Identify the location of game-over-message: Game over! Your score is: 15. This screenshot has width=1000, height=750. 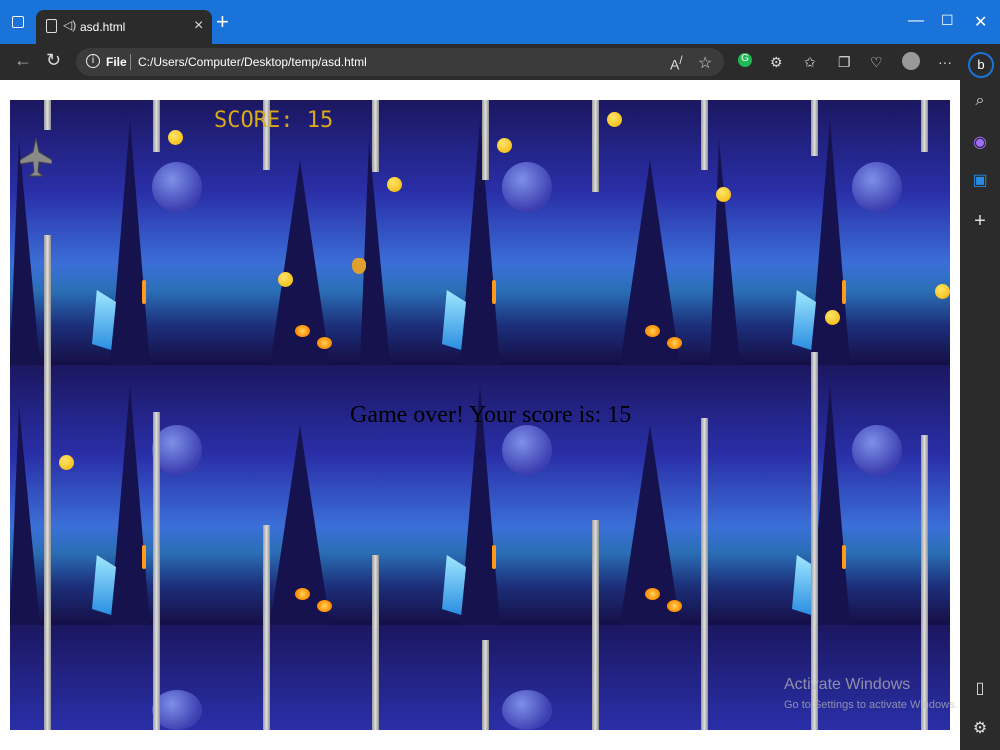
(491, 415).